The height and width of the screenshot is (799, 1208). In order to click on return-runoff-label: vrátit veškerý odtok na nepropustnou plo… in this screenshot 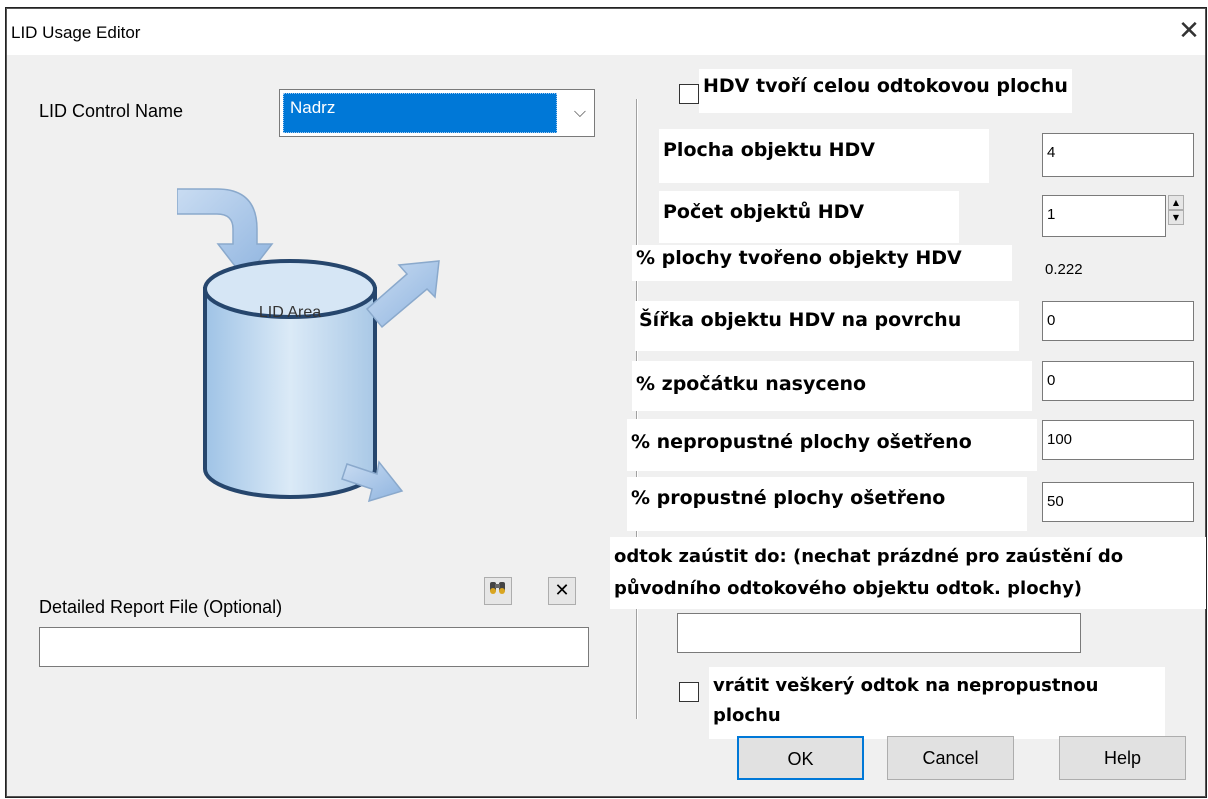, I will do `click(937, 703)`.